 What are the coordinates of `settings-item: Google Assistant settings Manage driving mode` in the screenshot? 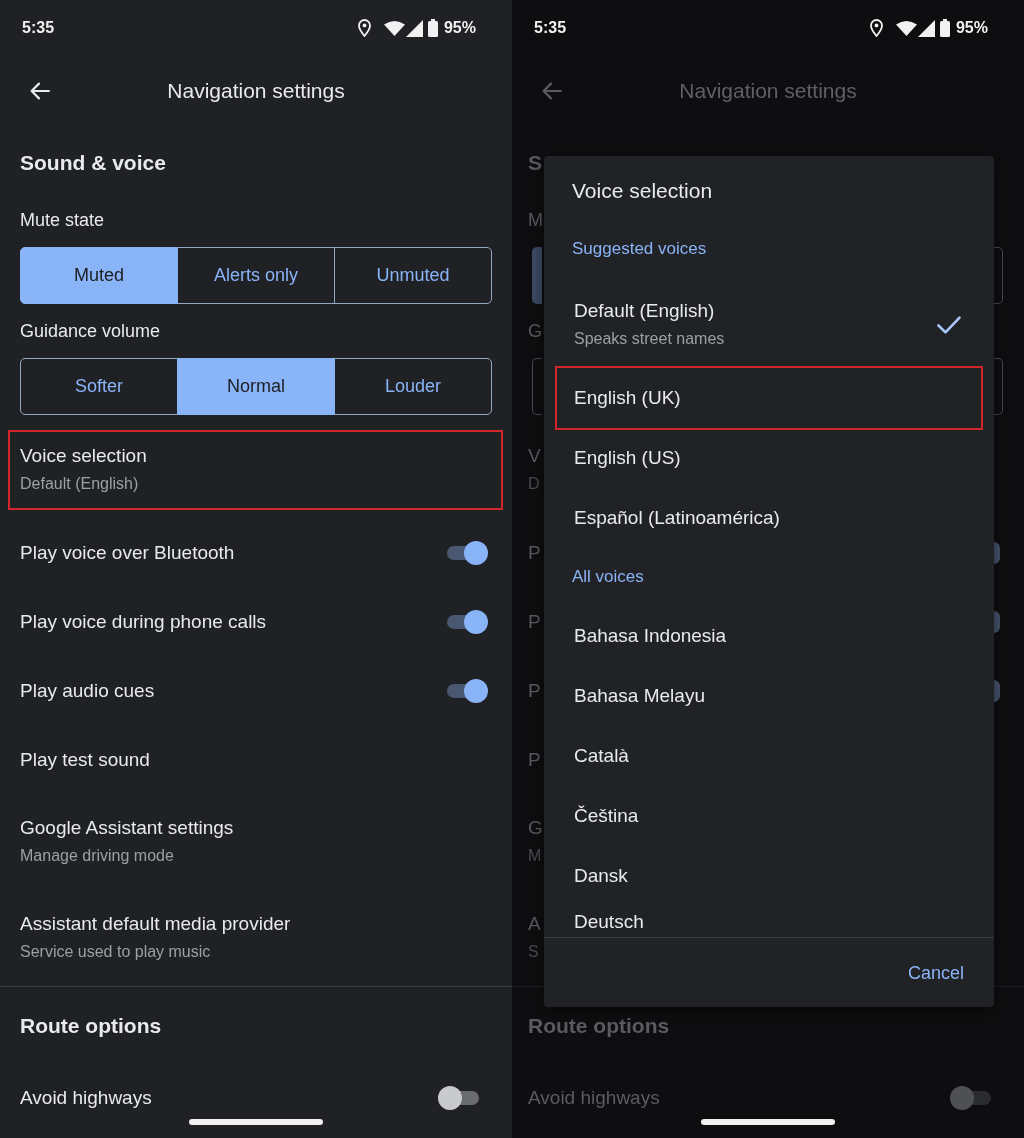 It's located at (256, 842).